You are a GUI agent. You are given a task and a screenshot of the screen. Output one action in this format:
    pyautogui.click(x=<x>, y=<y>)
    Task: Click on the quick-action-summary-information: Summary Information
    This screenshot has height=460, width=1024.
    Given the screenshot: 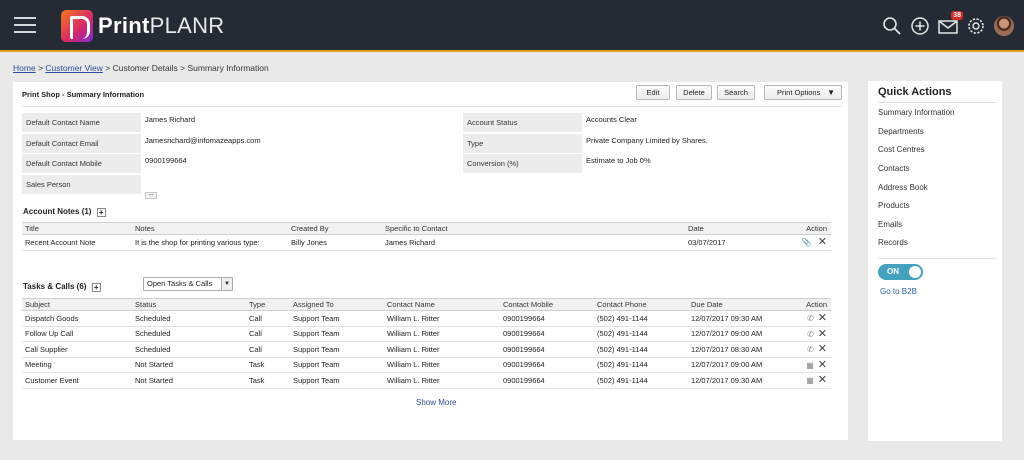 What is the action you would take?
    pyautogui.click(x=916, y=112)
    